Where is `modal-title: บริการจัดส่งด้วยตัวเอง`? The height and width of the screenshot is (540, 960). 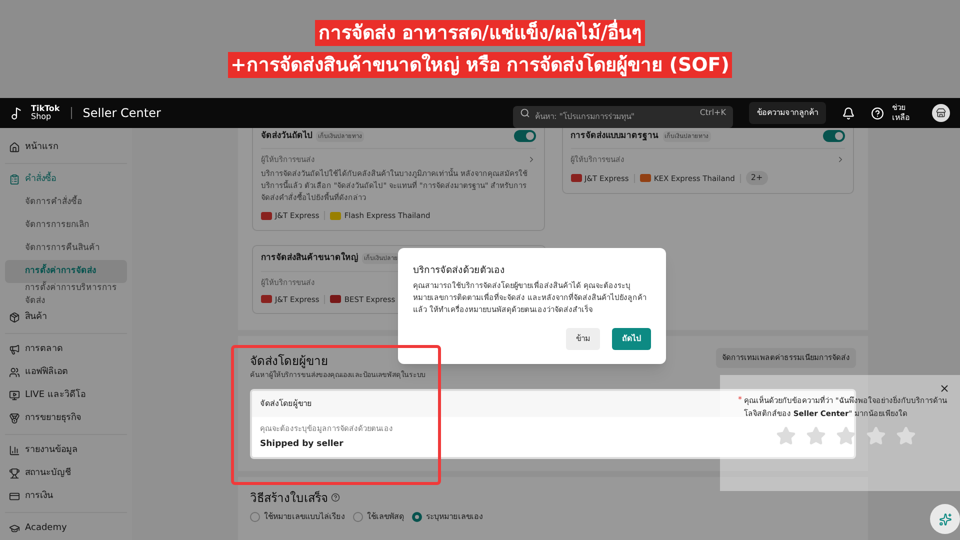 modal-title: บริการจัดส่งด้วยตัวเอง is located at coordinates (459, 271).